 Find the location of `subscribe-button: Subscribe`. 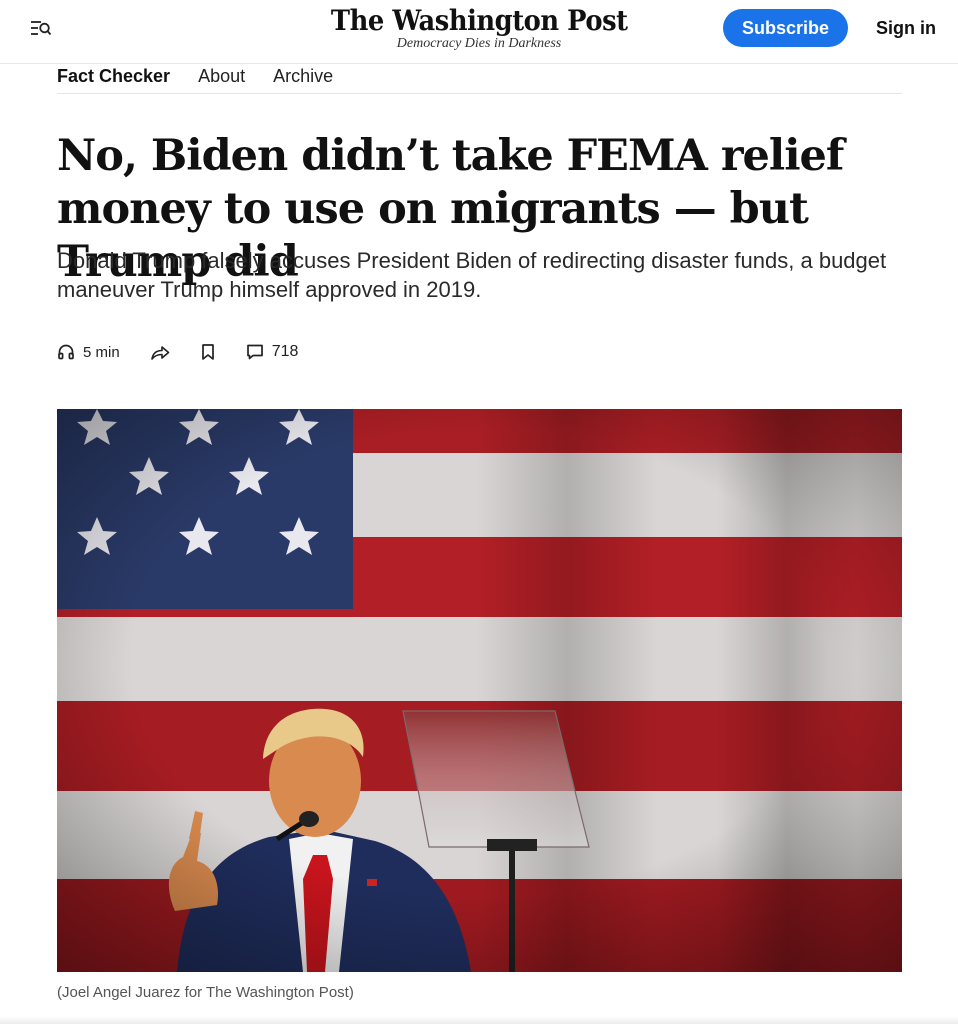

subscribe-button: Subscribe is located at coordinates (785, 28).